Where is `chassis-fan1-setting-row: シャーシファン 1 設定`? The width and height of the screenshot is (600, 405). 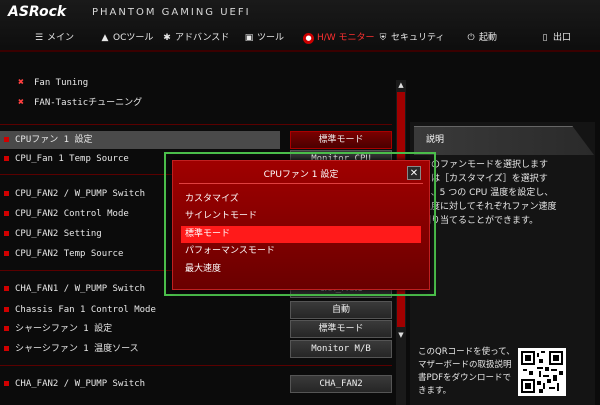 chassis-fan1-setting-row: シャーシファン 1 設定 is located at coordinates (140, 329).